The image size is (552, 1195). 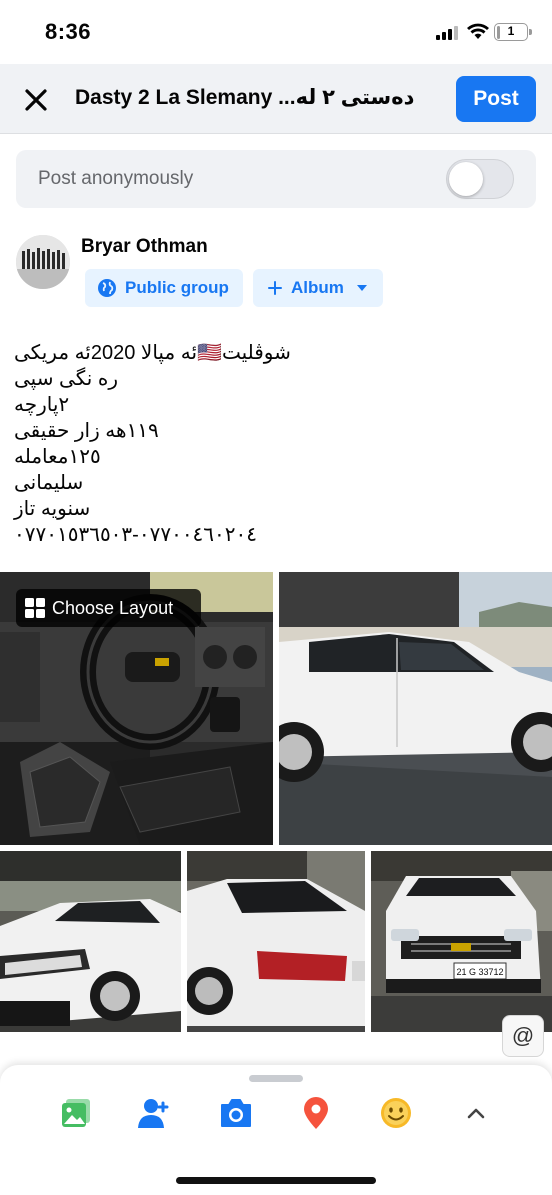 What do you see at coordinates (136, 535) in the screenshot?
I see `post-line: ٠٧٧٠٠٤٦٠٢٠٤-٠٧٧٠١٥٣٦٥٠٣` at bounding box center [136, 535].